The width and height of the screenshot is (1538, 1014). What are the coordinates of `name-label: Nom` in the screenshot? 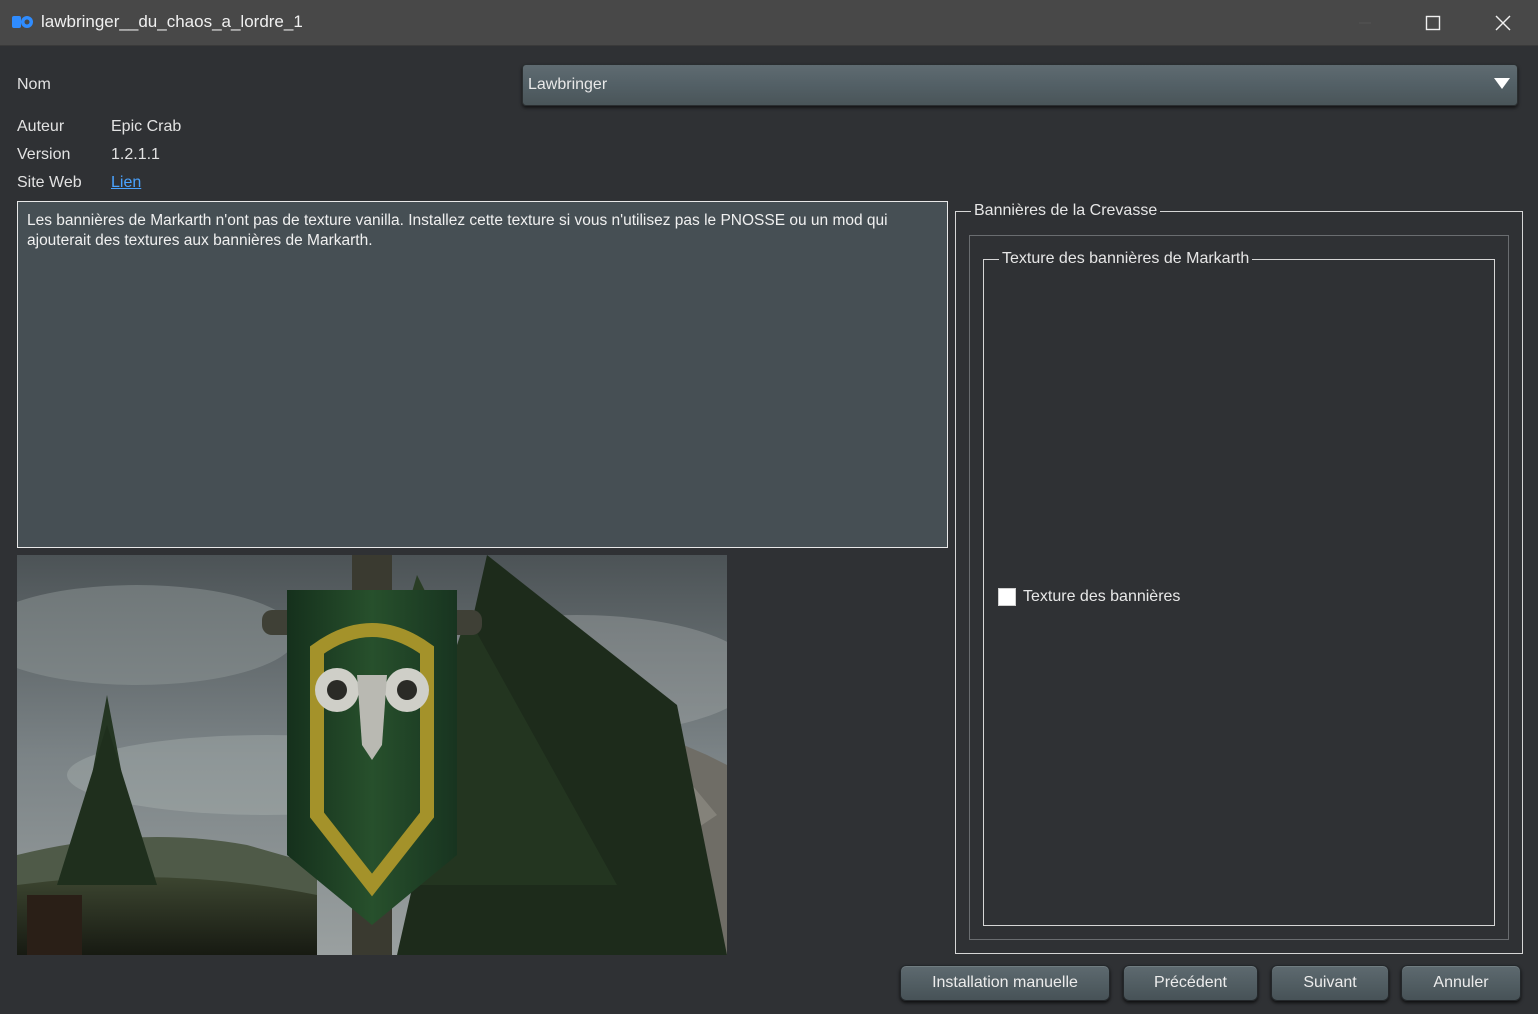 It's located at (34, 84).